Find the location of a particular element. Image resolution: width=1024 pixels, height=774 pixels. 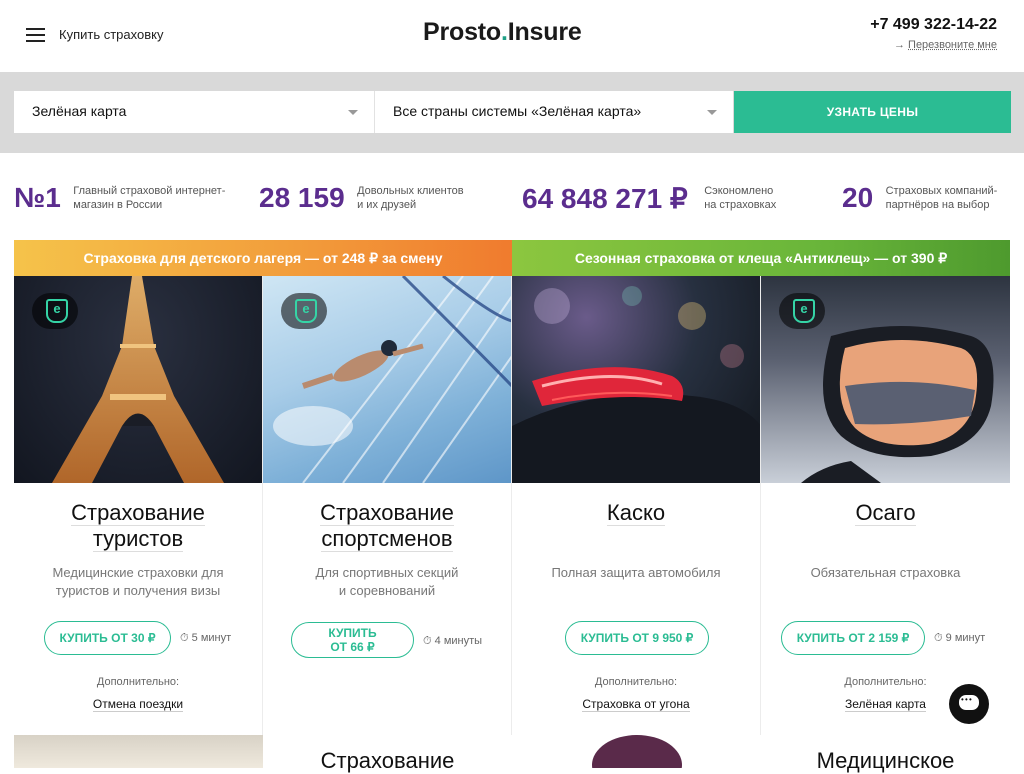

card-title: Осаго is located at coordinates (885, 513).